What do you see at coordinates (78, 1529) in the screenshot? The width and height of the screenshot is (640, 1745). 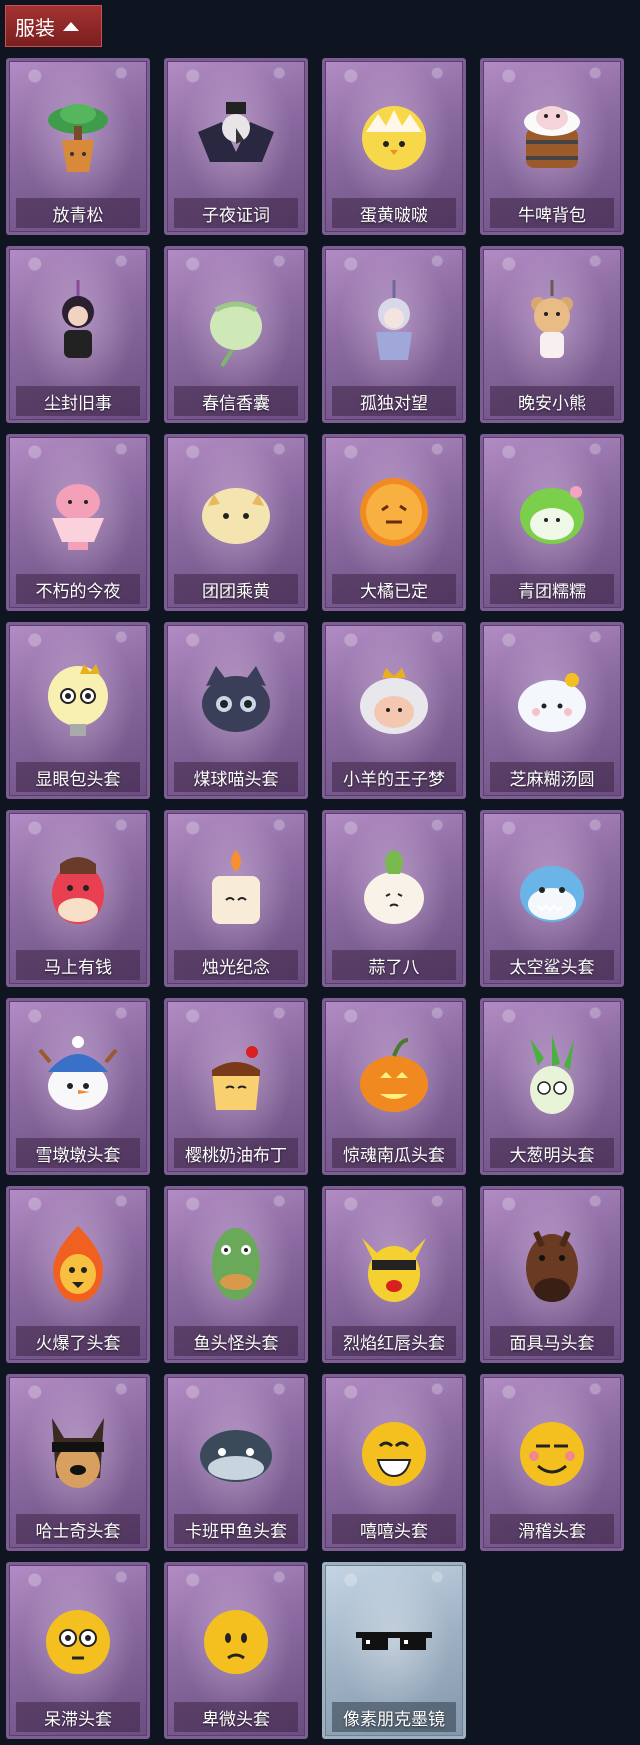 I see `item-label: 哈士奇头套` at bounding box center [78, 1529].